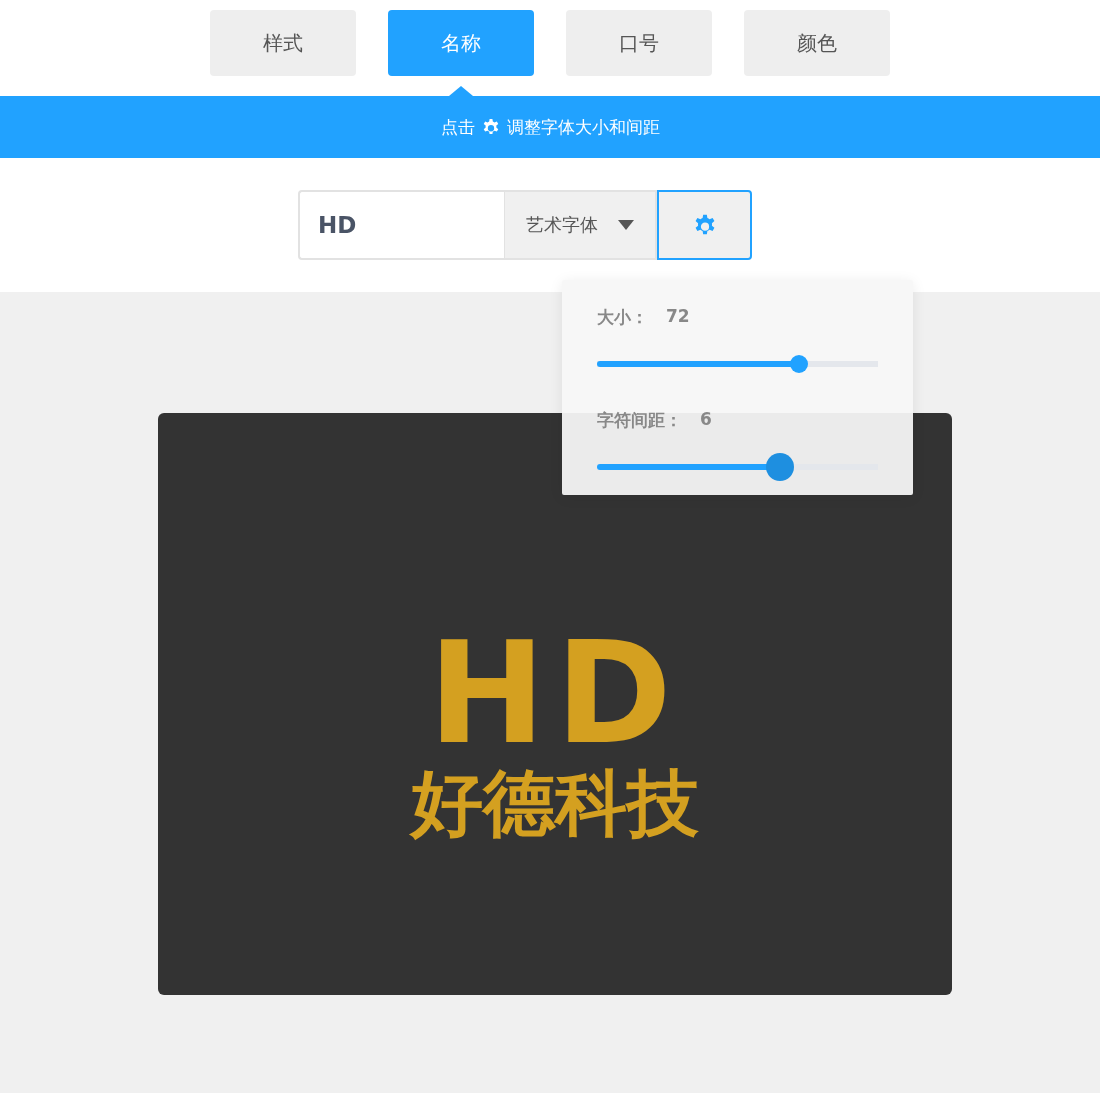 This screenshot has height=1093, width=1100. What do you see at coordinates (706, 420) in the screenshot?
I see `slider-value: 6` at bounding box center [706, 420].